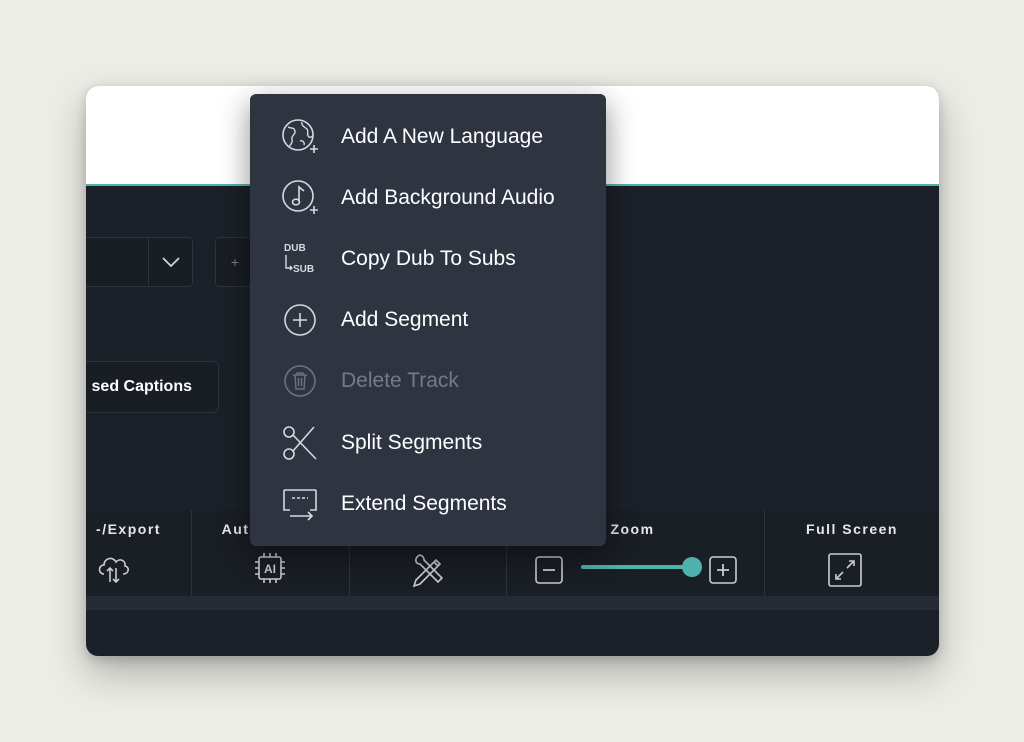 Image resolution: width=1024 pixels, height=742 pixels. What do you see at coordinates (113, 570) in the screenshot?
I see `cloud-transfer-icon` at bounding box center [113, 570].